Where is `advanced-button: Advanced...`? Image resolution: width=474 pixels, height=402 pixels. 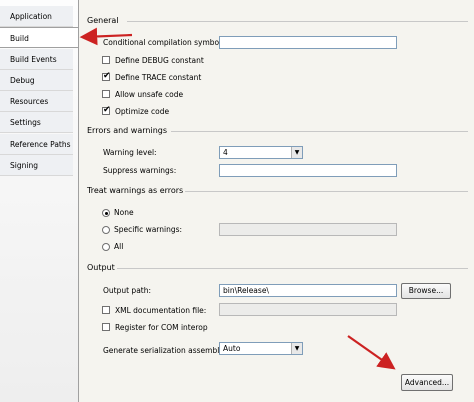
advanced-button: Advanced... is located at coordinates (427, 382).